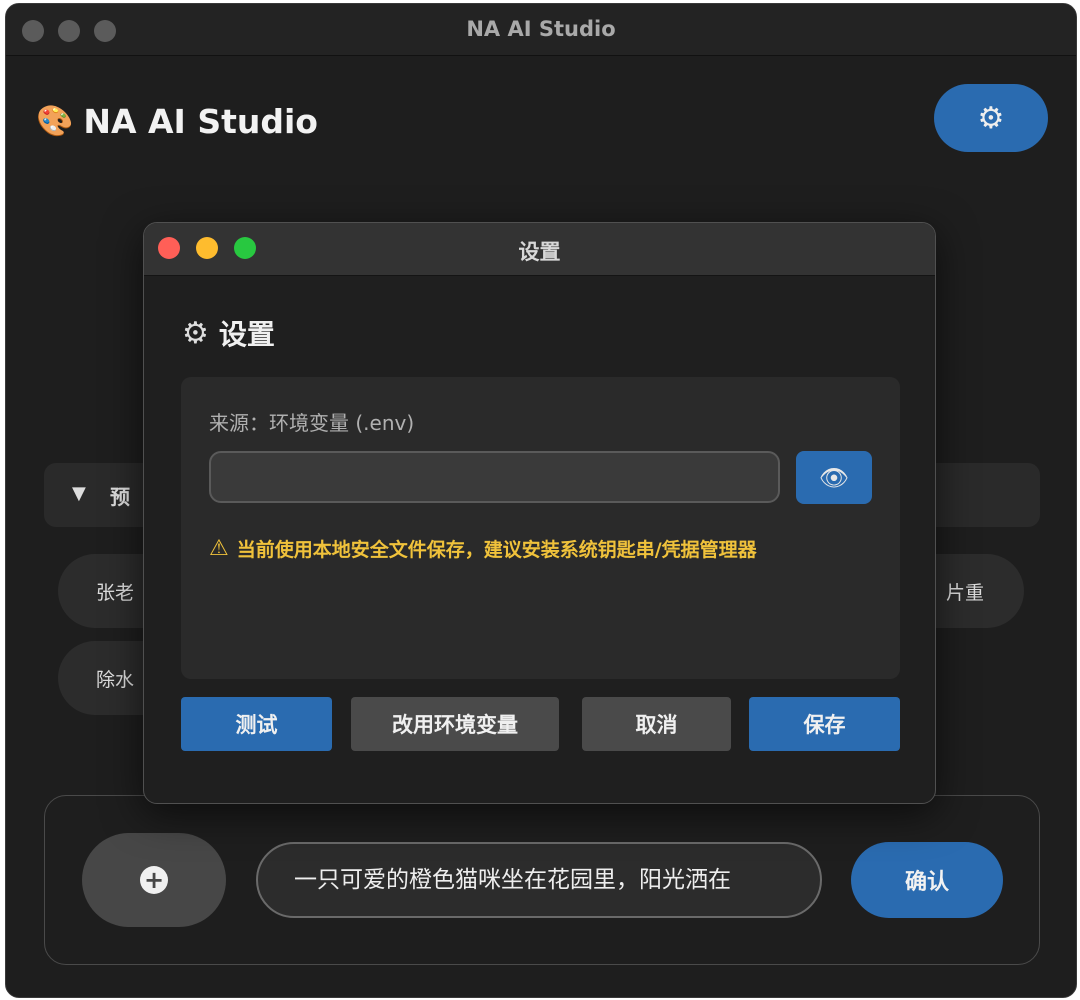  What do you see at coordinates (79, 493) in the screenshot?
I see `collapse-arrow-icon: ▼` at bounding box center [79, 493].